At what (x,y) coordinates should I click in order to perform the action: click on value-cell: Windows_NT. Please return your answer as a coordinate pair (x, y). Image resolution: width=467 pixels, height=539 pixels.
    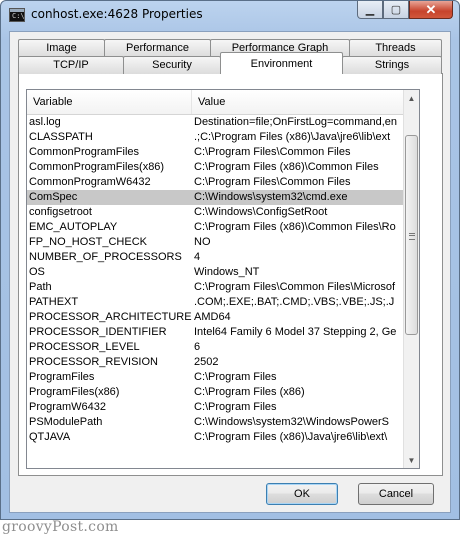
    Looking at the image, I should click on (227, 272).